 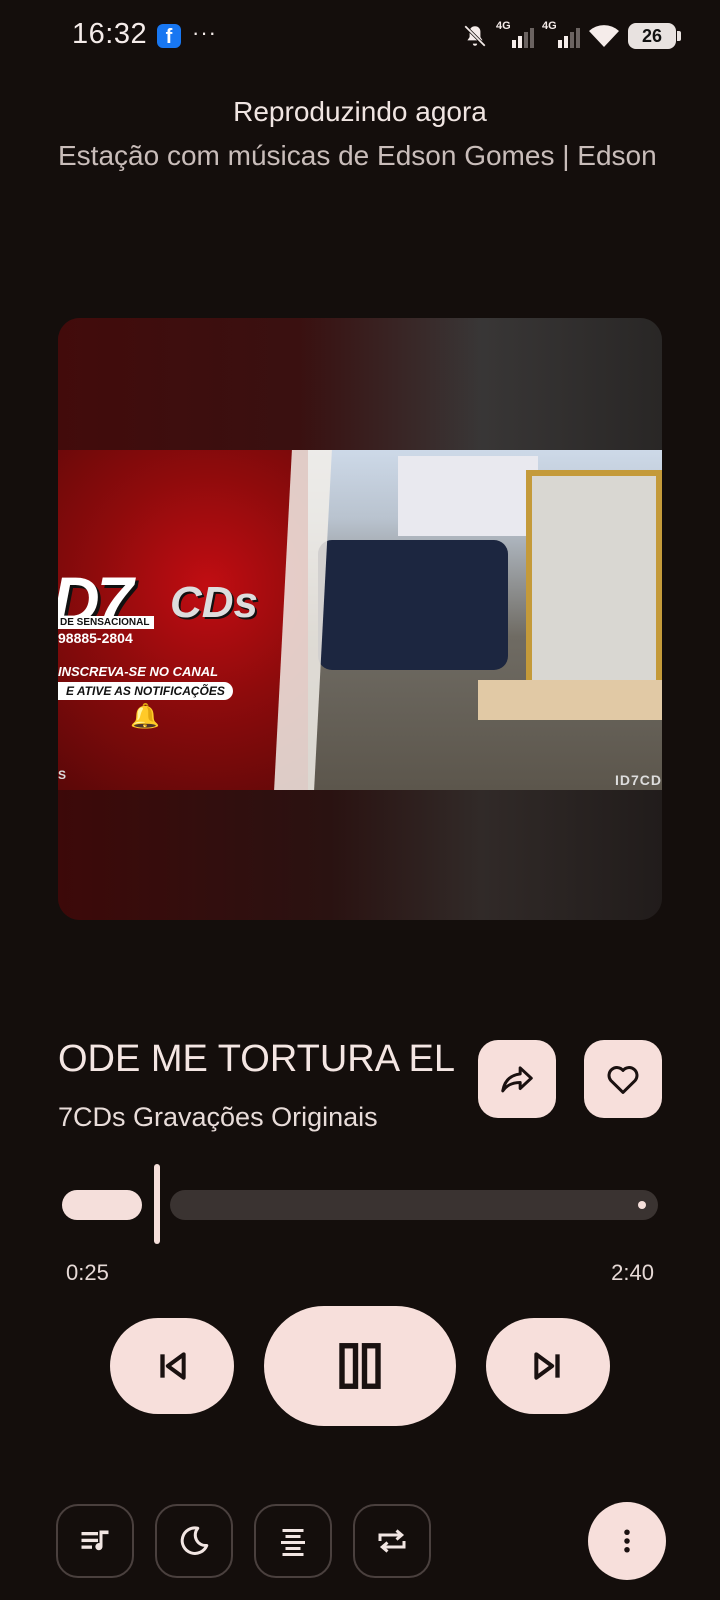 What do you see at coordinates (642, 1205) in the screenshot?
I see `progress-end-dot` at bounding box center [642, 1205].